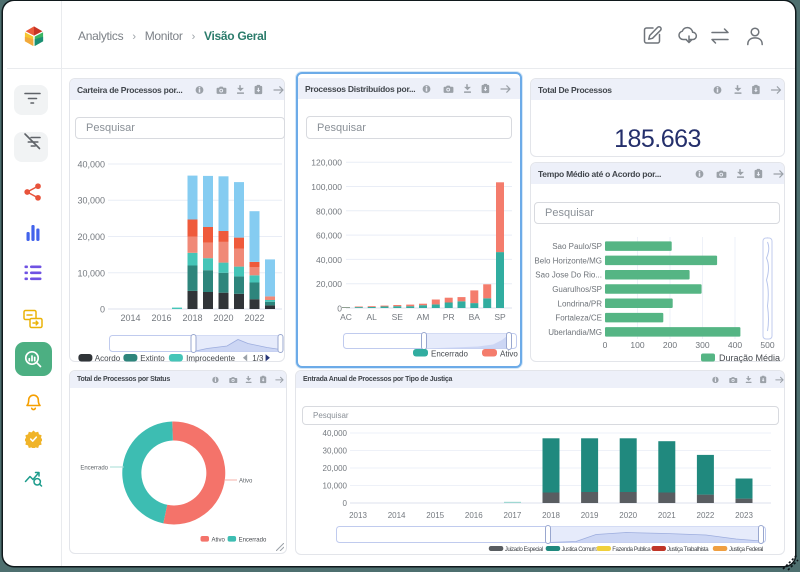 Image resolution: width=800 pixels, height=572 pixels. I want to click on svg-text: Guarulhos/SP, so click(577, 289).